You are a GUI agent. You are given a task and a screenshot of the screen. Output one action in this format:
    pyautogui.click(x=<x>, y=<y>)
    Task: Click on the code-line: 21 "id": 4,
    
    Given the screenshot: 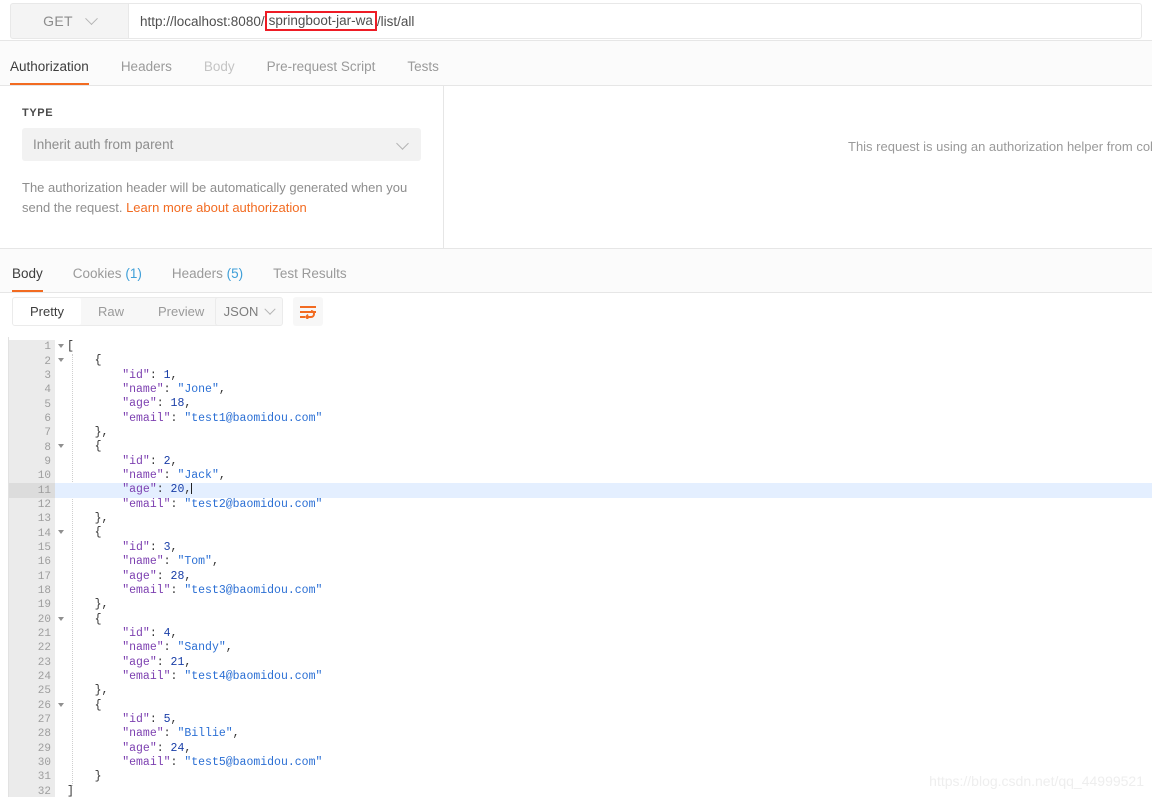 What is the action you would take?
    pyautogui.click(x=580, y=634)
    